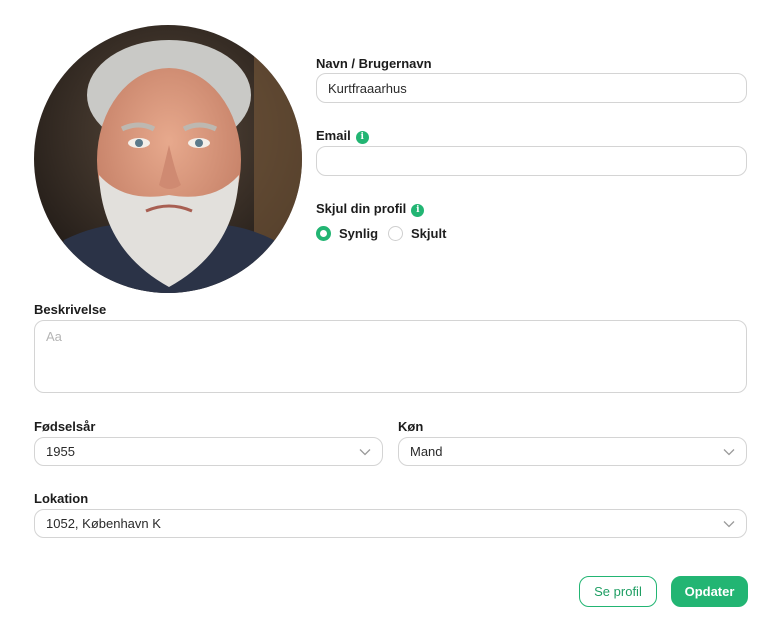 The height and width of the screenshot is (629, 768). Describe the element at coordinates (531, 88) in the screenshot. I see `name-input` at that location.